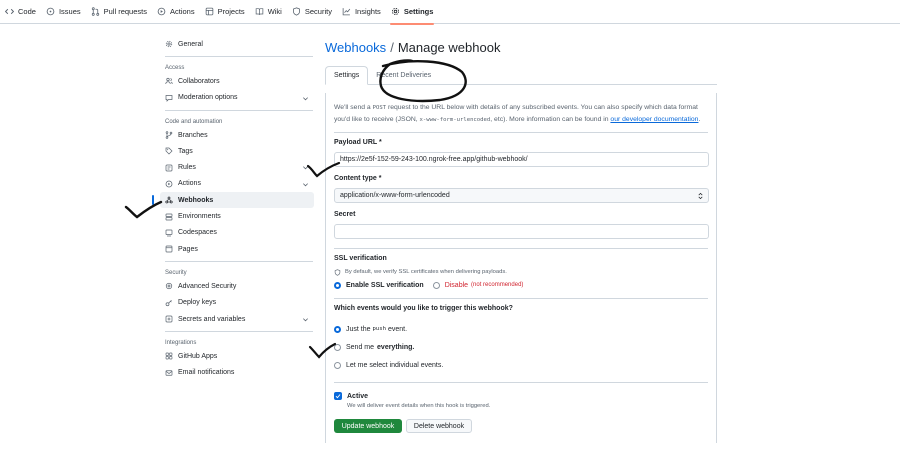 The height and width of the screenshot is (451, 900). Describe the element at coordinates (337, 329) in the screenshot. I see `event-push-radio` at that location.